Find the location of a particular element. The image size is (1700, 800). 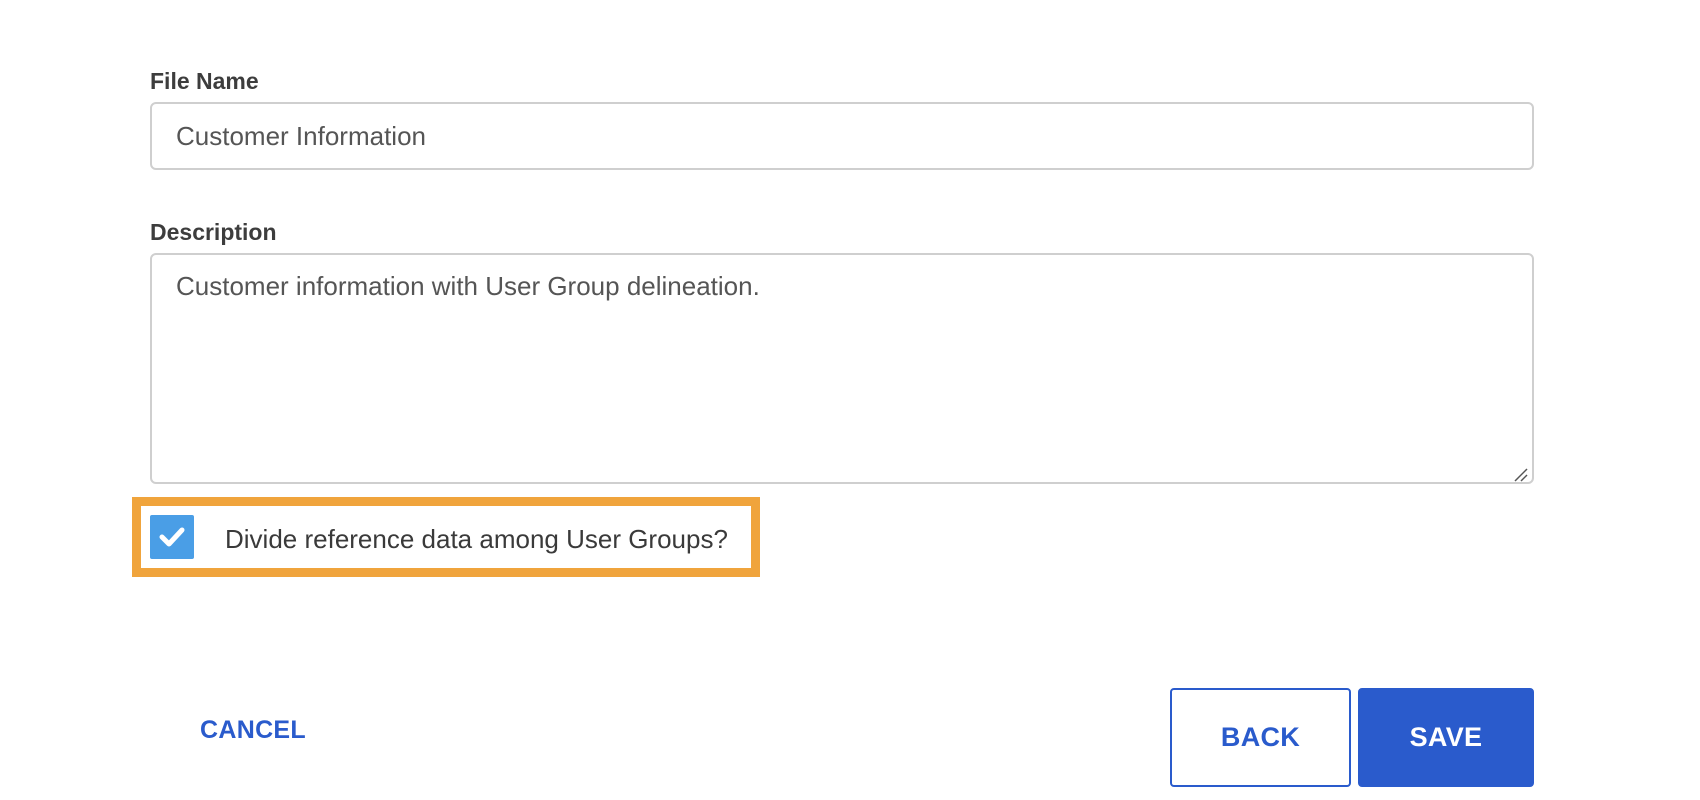

divide-reference-data-checkbox is located at coordinates (172, 537).